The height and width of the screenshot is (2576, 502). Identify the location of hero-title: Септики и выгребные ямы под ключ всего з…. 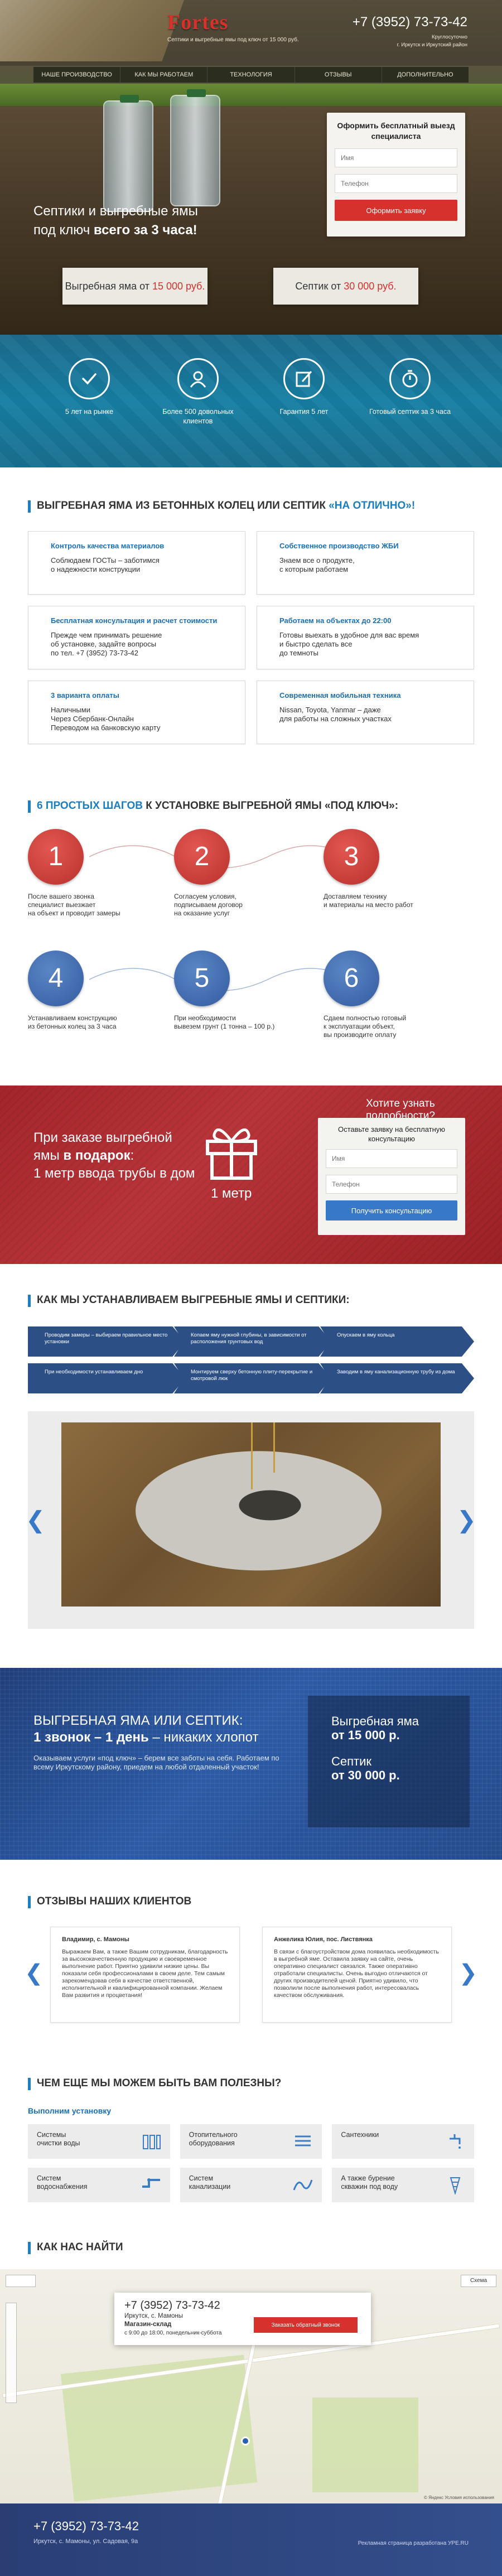
(115, 221).